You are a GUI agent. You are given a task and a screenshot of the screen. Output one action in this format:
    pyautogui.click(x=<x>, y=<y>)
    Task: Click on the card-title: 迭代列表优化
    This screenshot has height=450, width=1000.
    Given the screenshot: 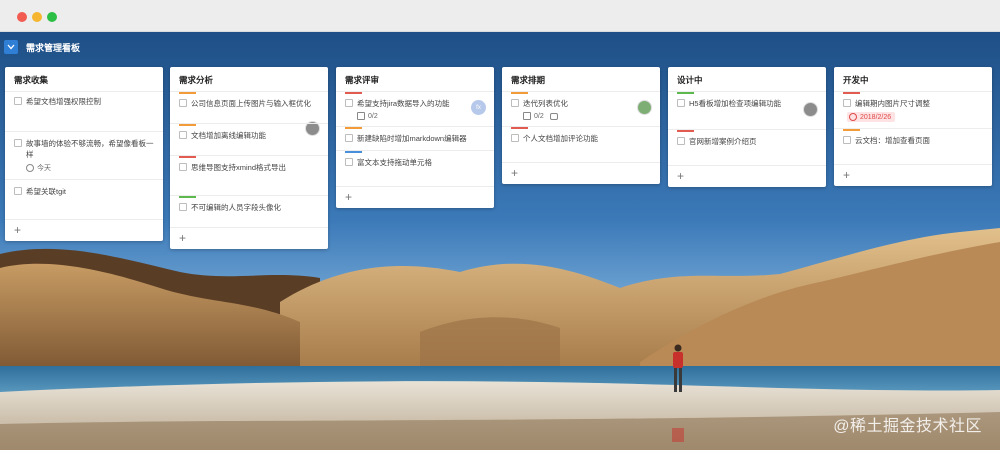 What is the action you would take?
    pyautogui.click(x=545, y=103)
    